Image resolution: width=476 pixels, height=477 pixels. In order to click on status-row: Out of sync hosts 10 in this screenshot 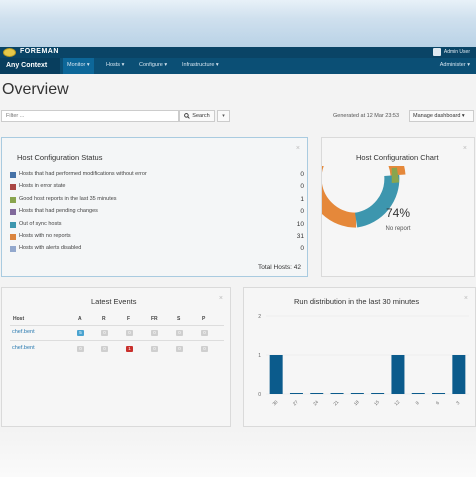, I will do `click(157, 226)`.